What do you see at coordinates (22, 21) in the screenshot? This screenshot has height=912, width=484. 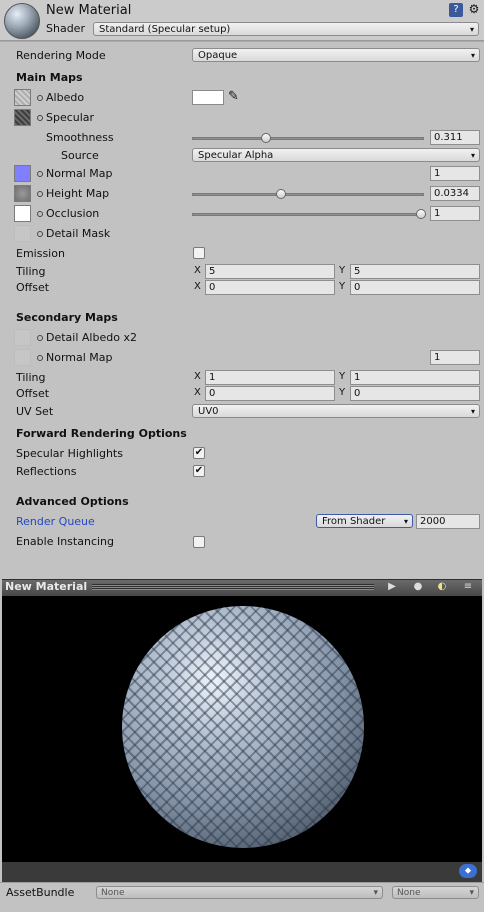 I see `material-thumbnail` at bounding box center [22, 21].